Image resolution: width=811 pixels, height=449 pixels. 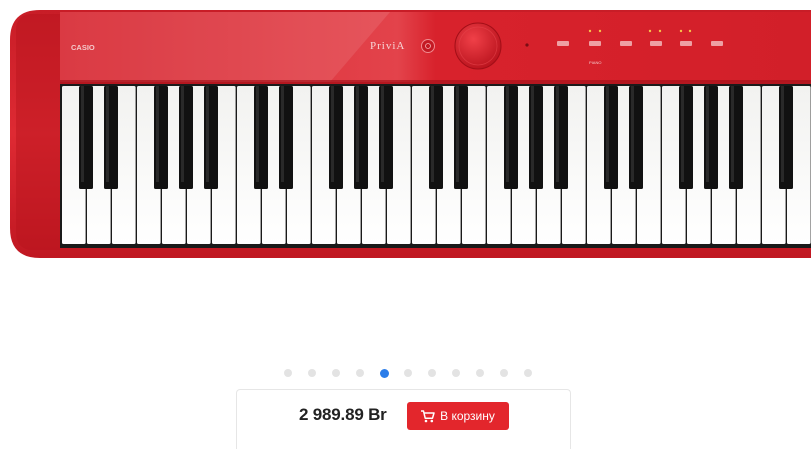 What do you see at coordinates (428, 46) in the screenshot?
I see `power-button` at bounding box center [428, 46].